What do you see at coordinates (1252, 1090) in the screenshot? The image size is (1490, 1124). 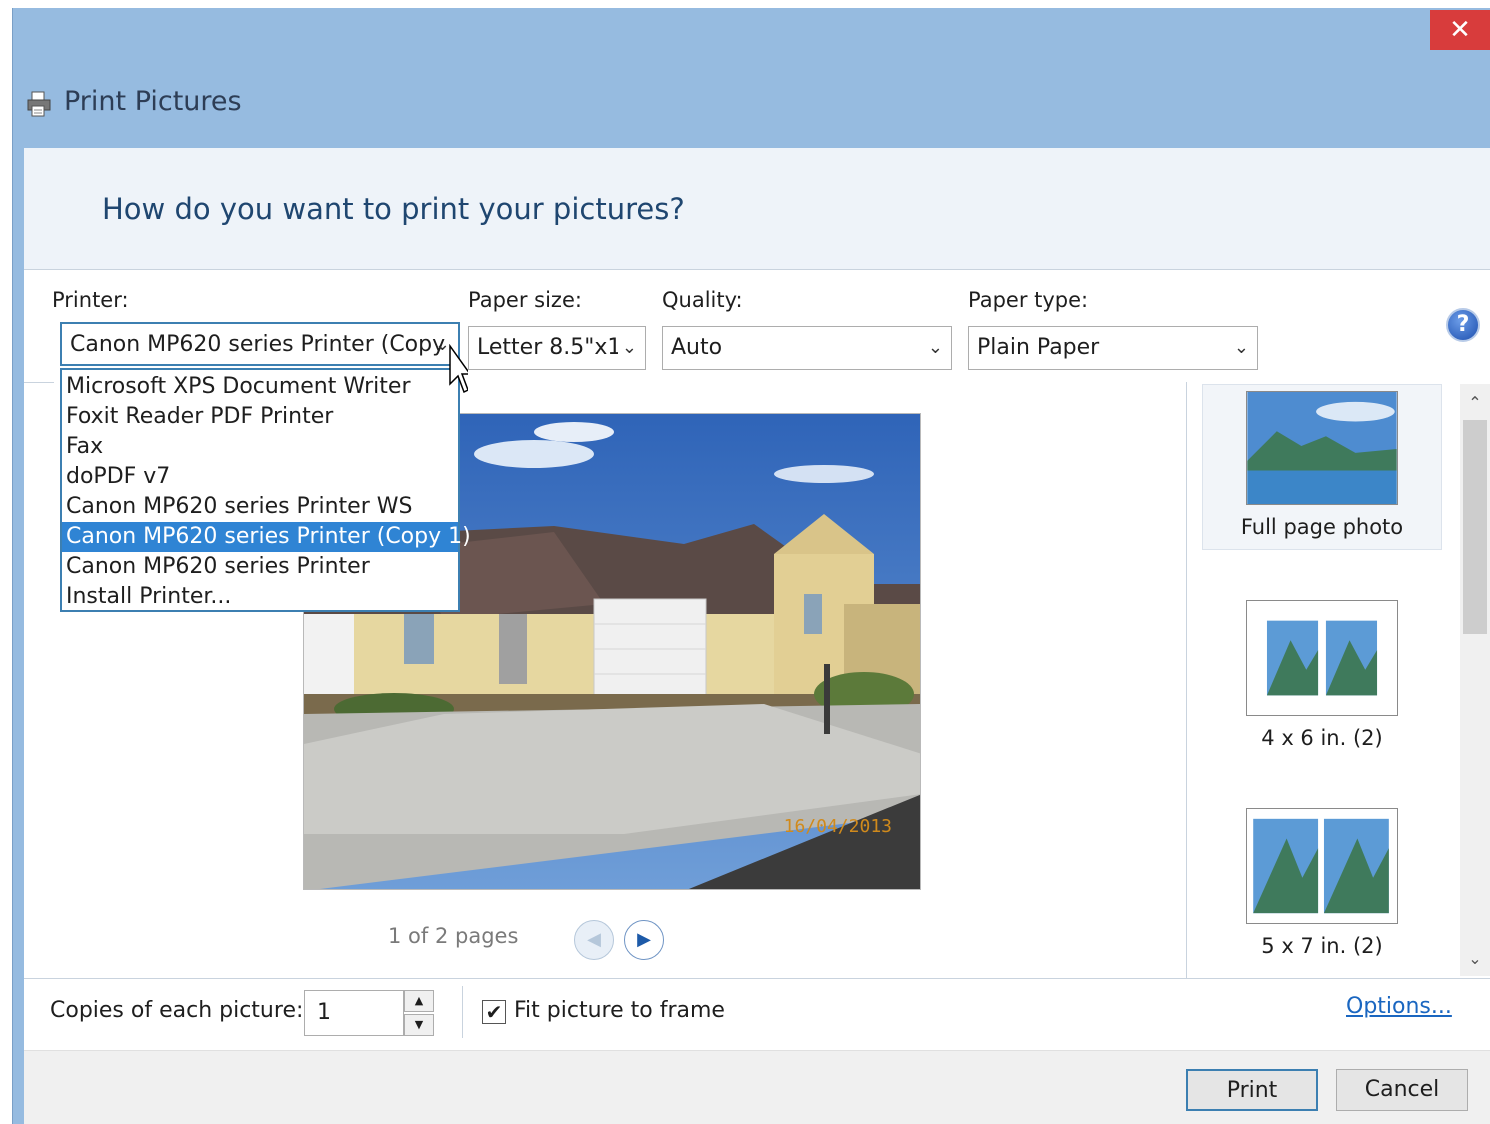 I see `print-button: Print` at bounding box center [1252, 1090].